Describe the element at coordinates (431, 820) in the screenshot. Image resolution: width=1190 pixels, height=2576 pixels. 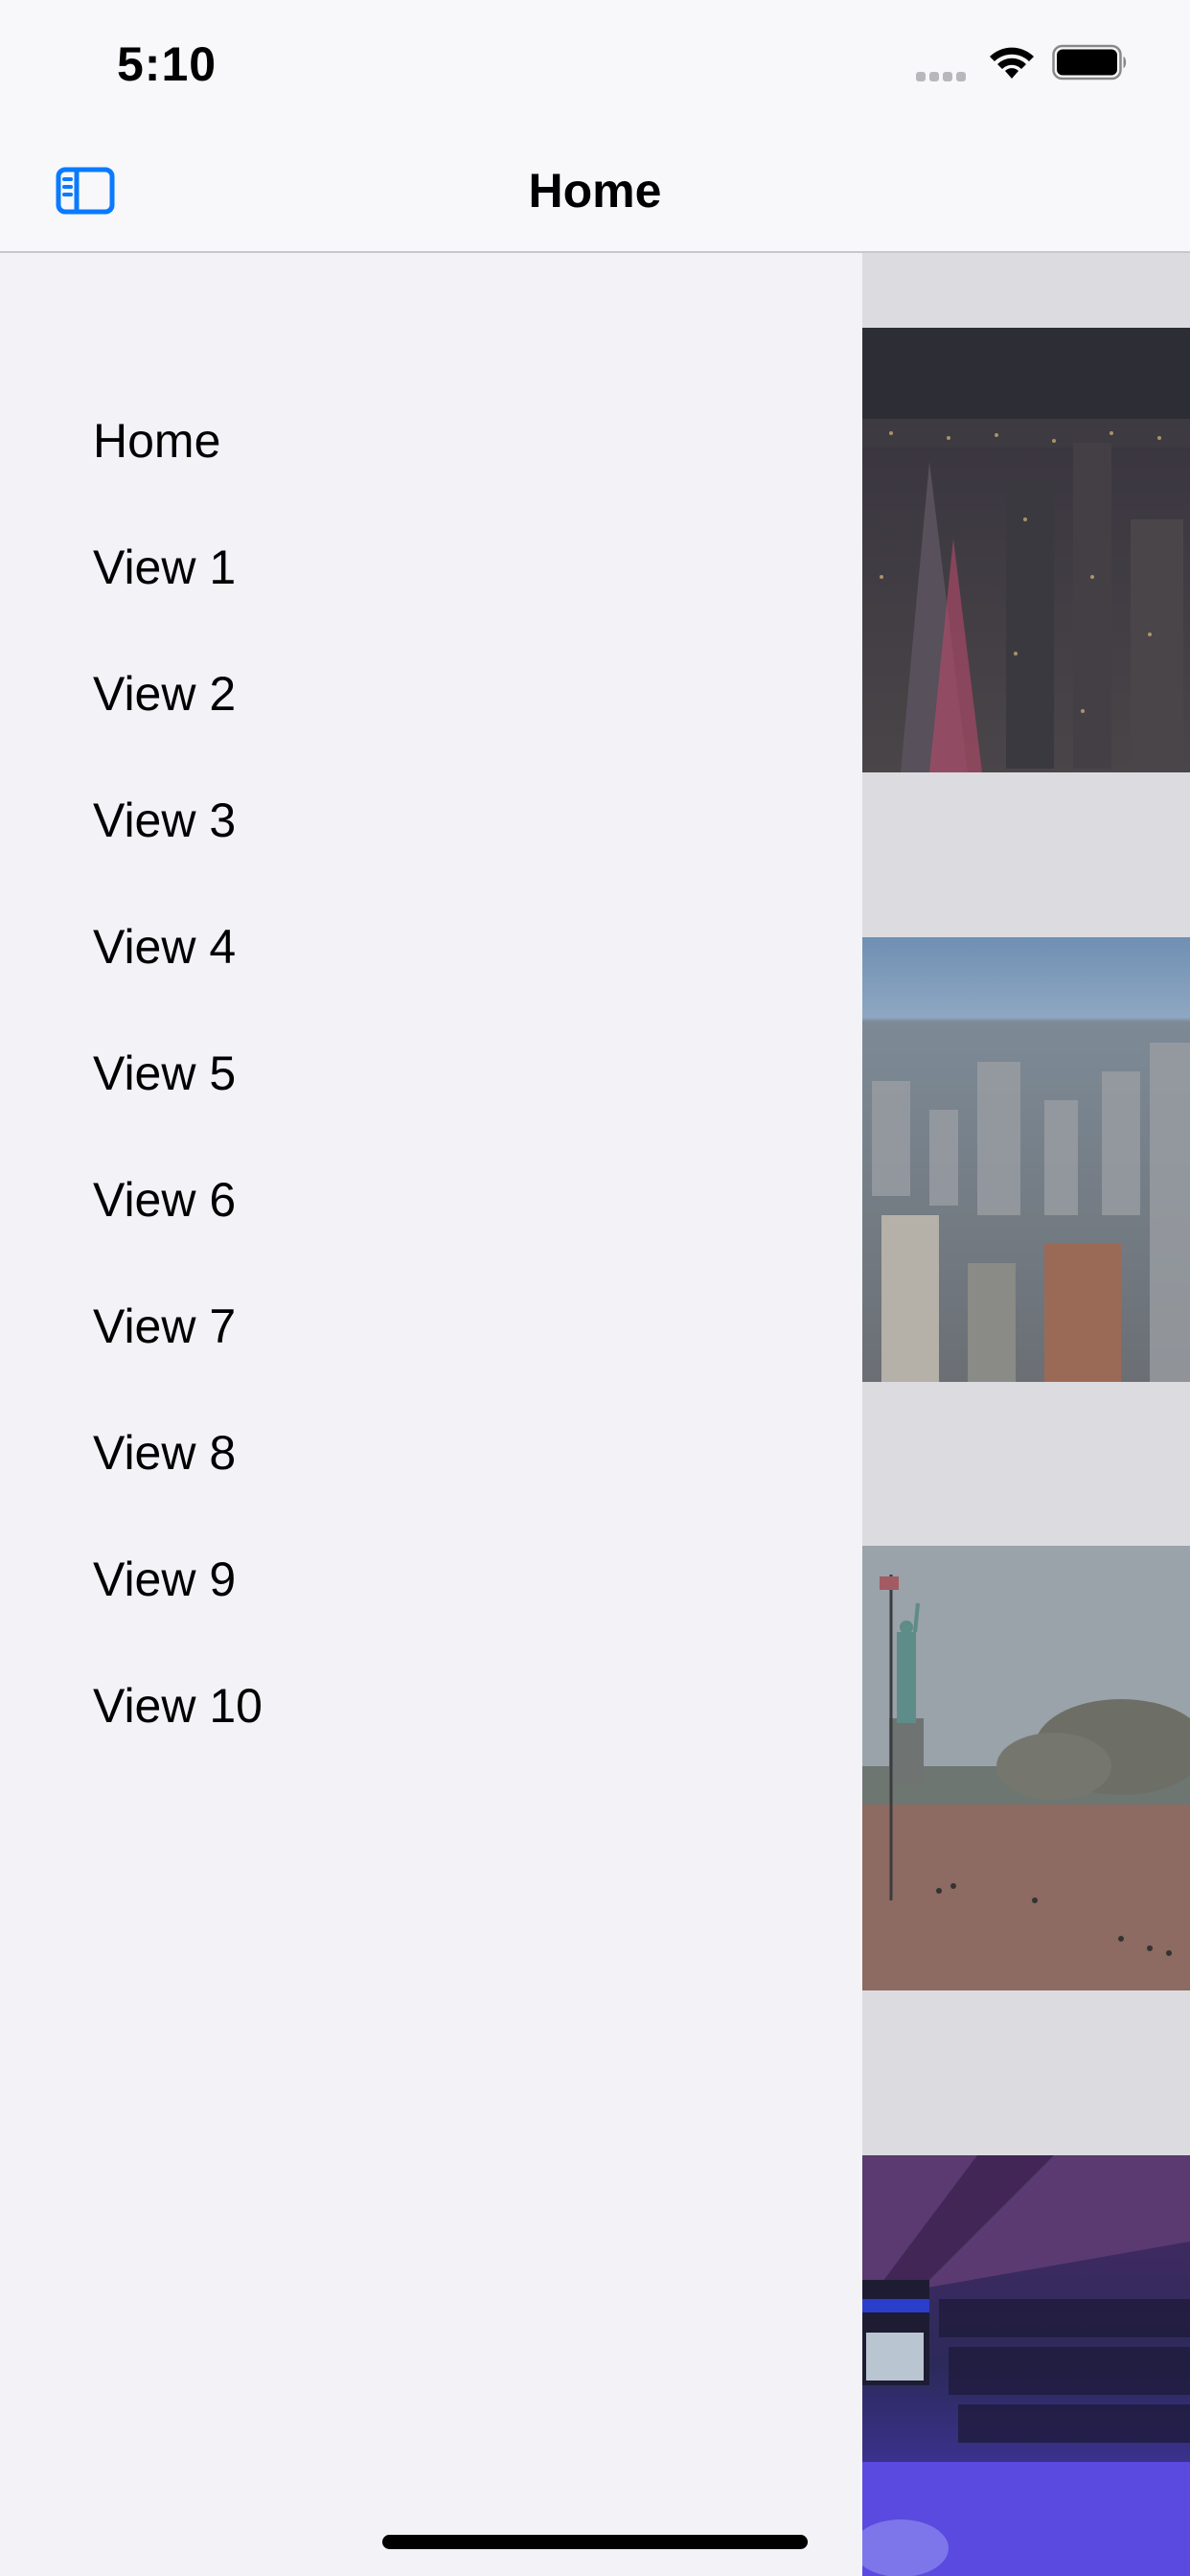
I see `sidebar-item-view-3: View 3` at that location.